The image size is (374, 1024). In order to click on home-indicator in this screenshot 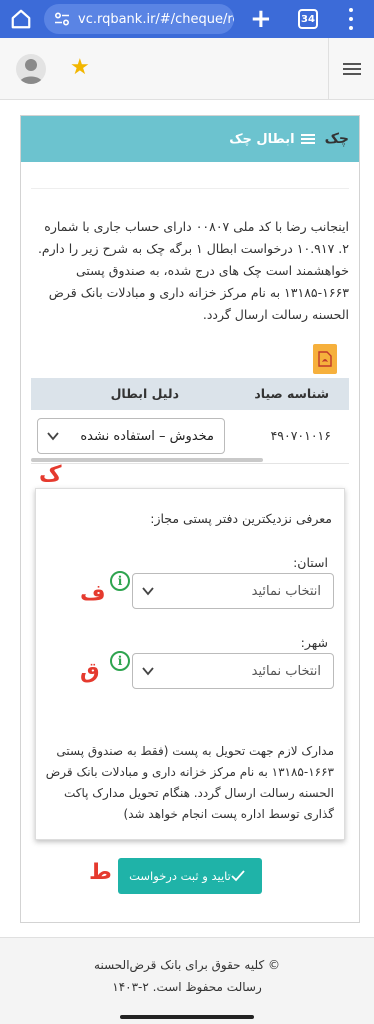, I will do `click(187, 1017)`.